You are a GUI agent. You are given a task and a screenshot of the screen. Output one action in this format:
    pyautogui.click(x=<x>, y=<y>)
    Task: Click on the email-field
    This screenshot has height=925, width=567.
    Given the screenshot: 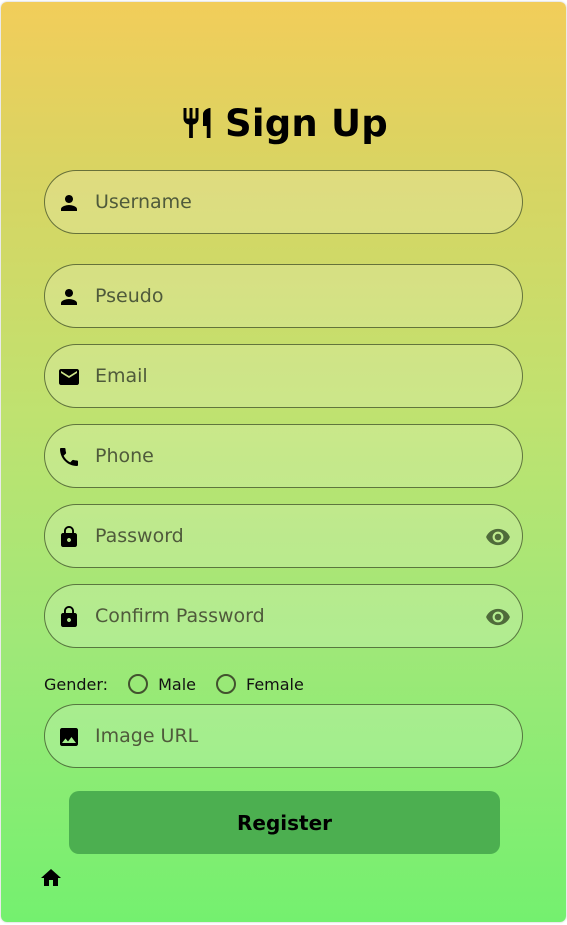 What is the action you would take?
    pyautogui.click(x=283, y=376)
    